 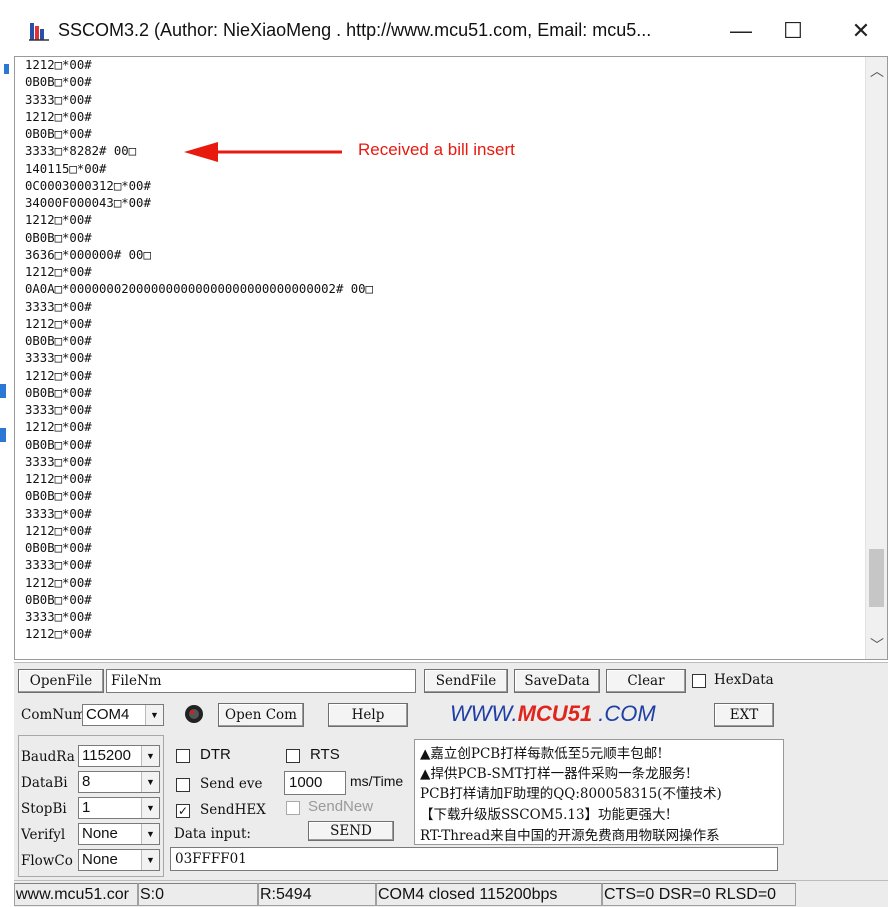 I want to click on verify-label: Verifyl, so click(x=43, y=835).